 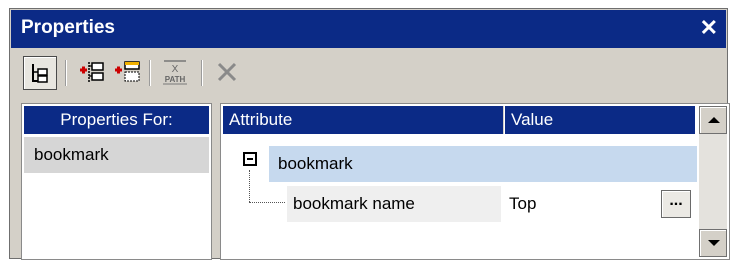 What do you see at coordinates (116, 155) in the screenshot?
I see `properties-for-item: bookmark` at bounding box center [116, 155].